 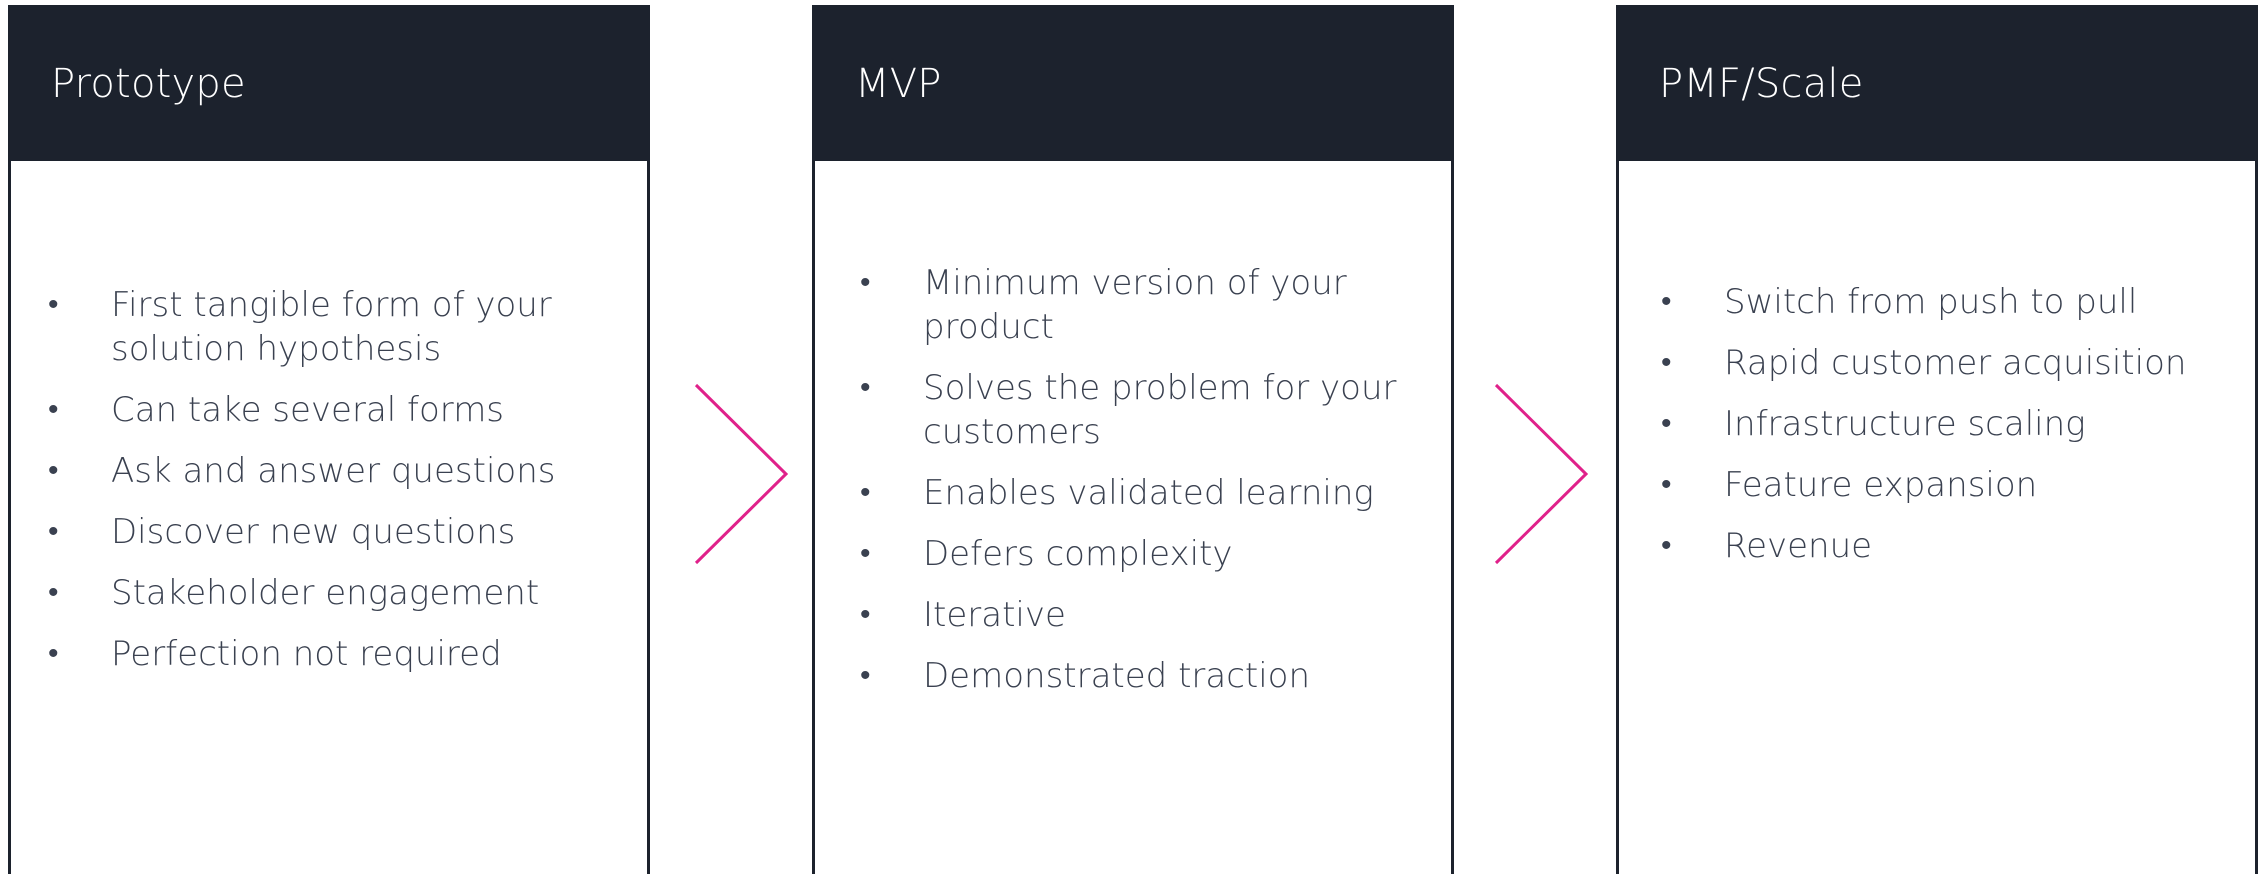 I want to click on list-item: • Switch from push to pull, so click(x=1899, y=302).